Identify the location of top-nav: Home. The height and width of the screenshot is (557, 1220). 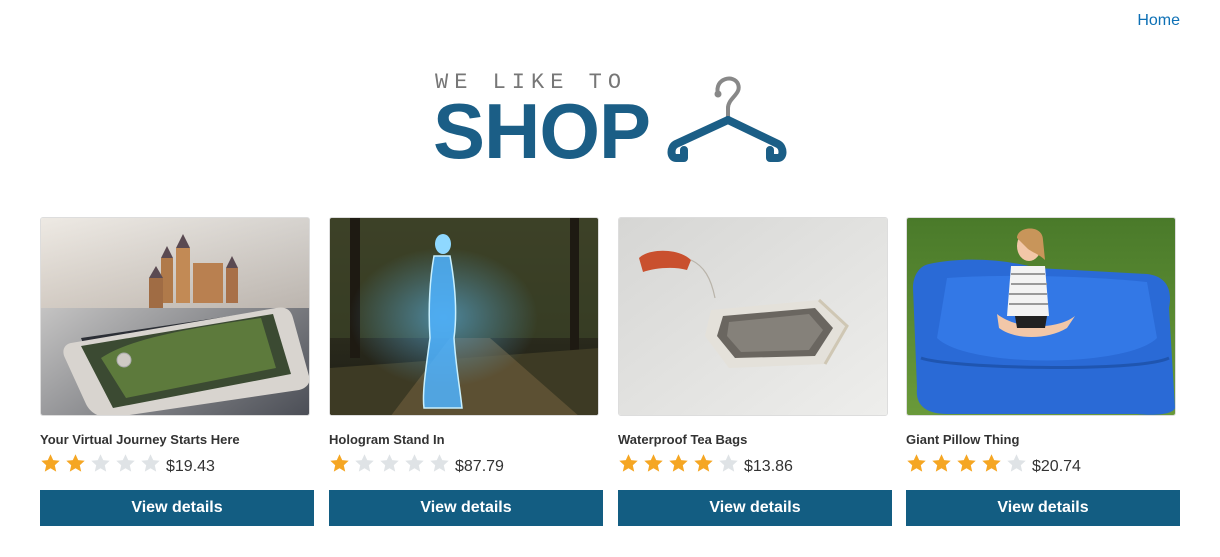
(1158, 21).